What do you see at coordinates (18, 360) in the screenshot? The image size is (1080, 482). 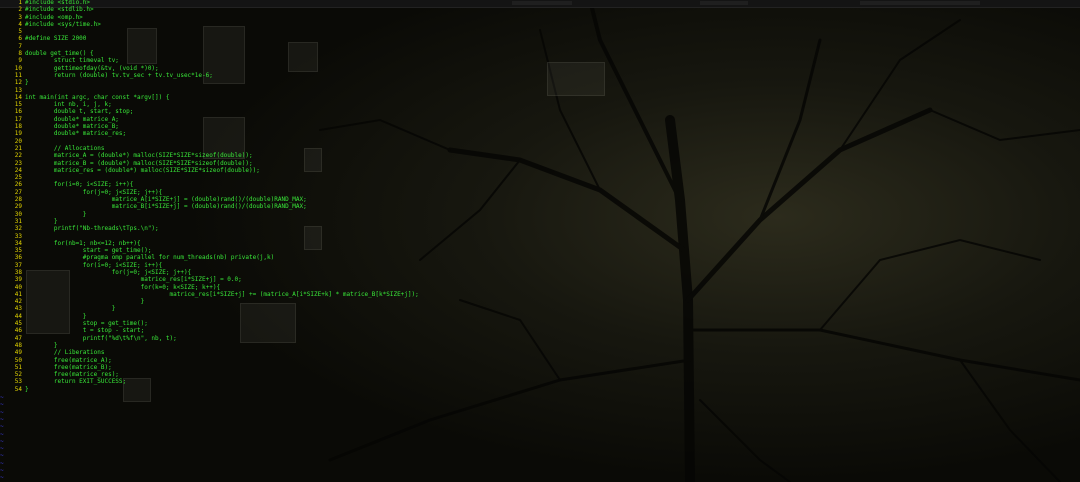 I see `line-number: 50` at bounding box center [18, 360].